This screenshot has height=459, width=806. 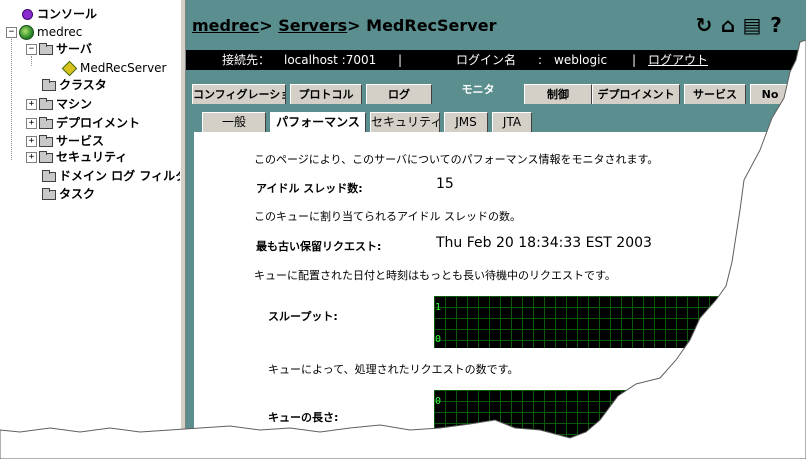 I want to click on open-folder-icon, so click(x=46, y=48).